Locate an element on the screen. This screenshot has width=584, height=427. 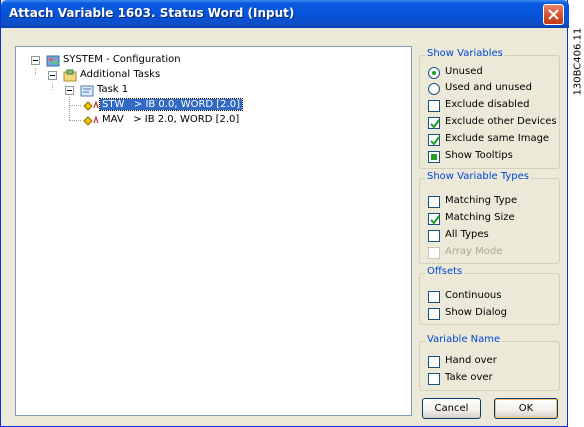
tree-node-additional-tasks: Additional Tasks is located at coordinates (141, 76).